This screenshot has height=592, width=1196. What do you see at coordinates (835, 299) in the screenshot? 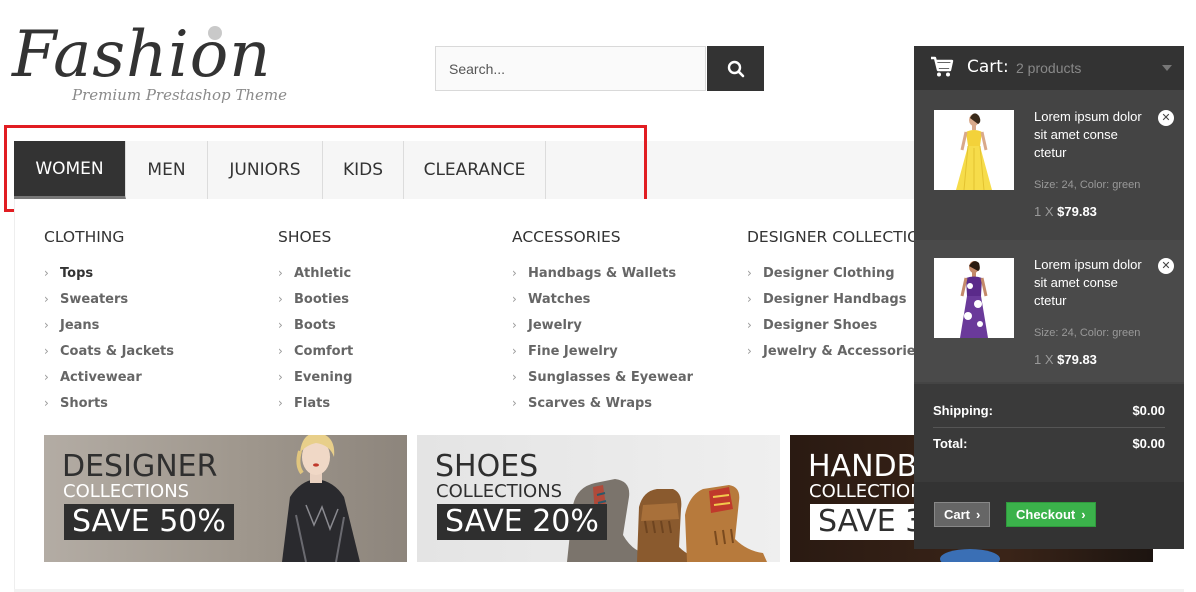
I see `menu-link-designer-handbags: › Designer Handbags` at bounding box center [835, 299].